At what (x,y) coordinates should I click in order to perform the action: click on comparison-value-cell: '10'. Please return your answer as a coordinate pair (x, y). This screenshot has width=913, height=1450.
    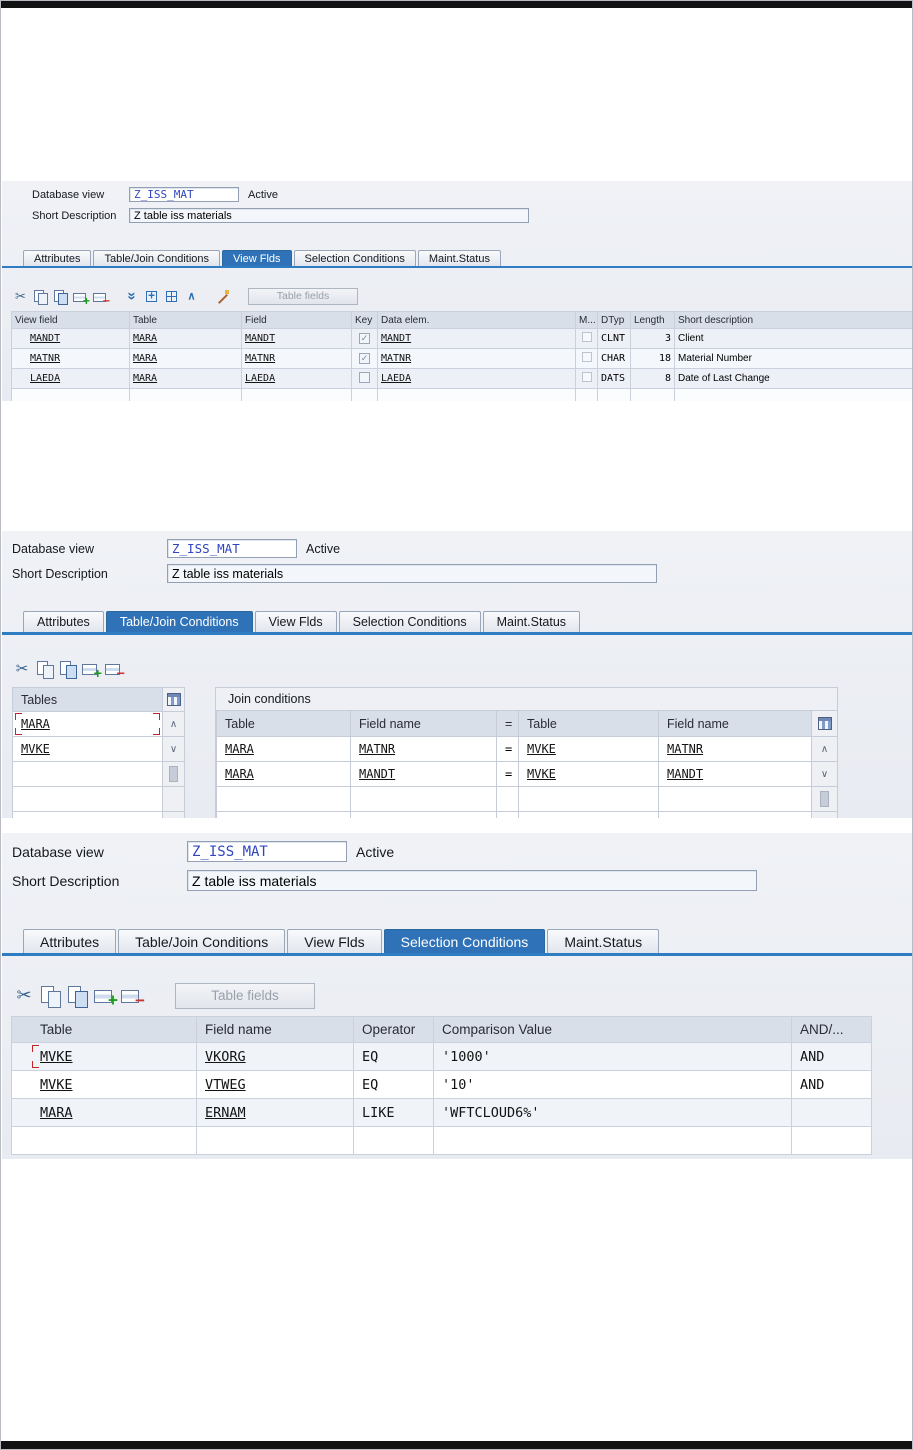
    Looking at the image, I should click on (458, 1085).